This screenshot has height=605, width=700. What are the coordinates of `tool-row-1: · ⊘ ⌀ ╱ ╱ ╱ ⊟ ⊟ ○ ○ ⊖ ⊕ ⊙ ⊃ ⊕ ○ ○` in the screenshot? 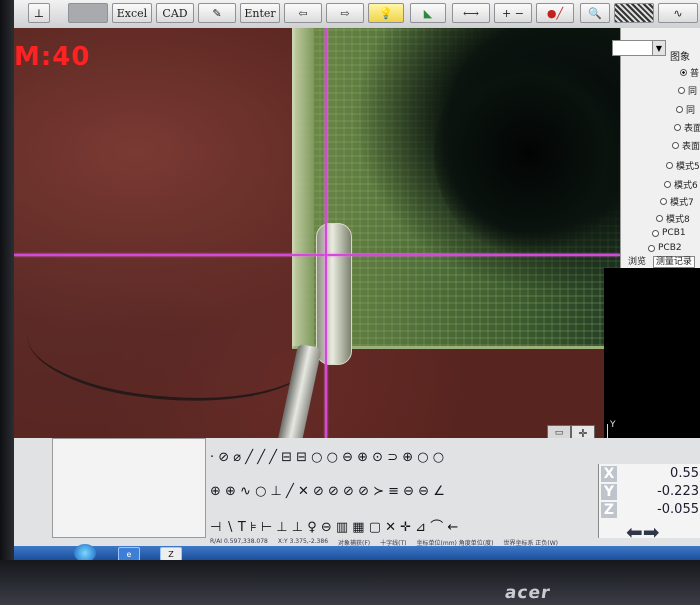 It's located at (327, 457).